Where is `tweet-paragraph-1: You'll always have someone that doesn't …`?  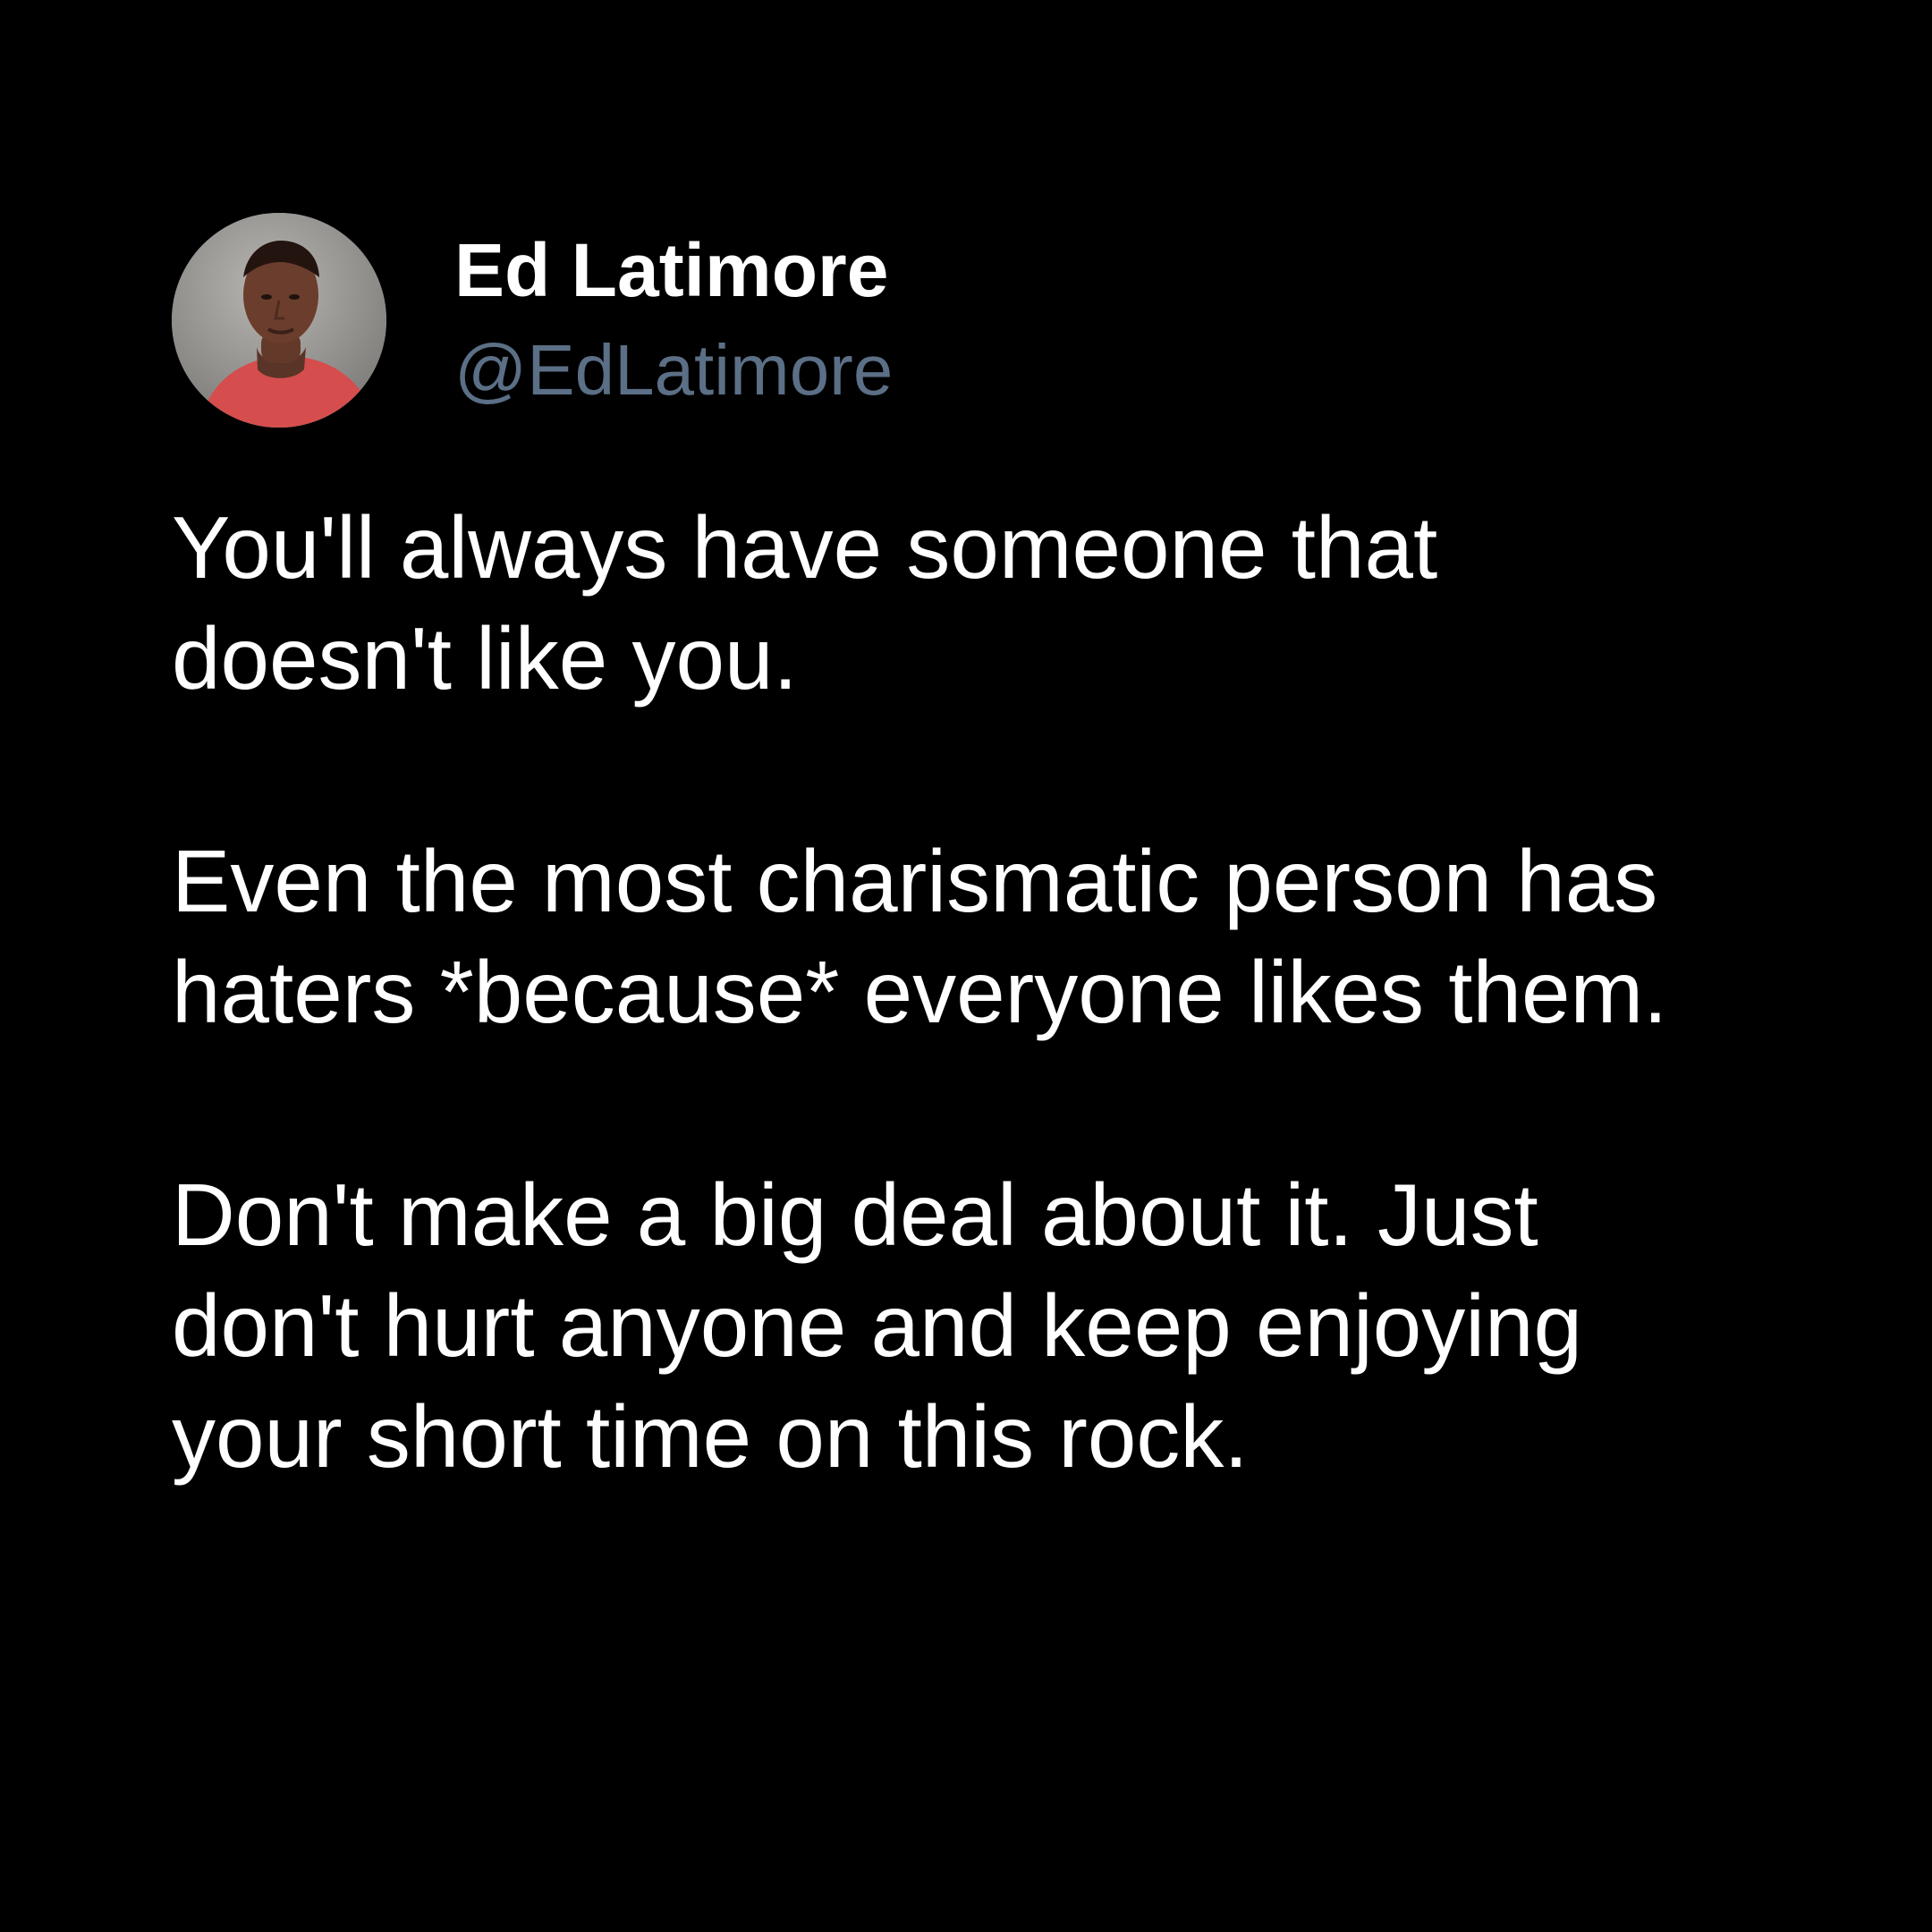
tweet-paragraph-1: You'll always have someone that doesn't … is located at coordinates (1003, 603).